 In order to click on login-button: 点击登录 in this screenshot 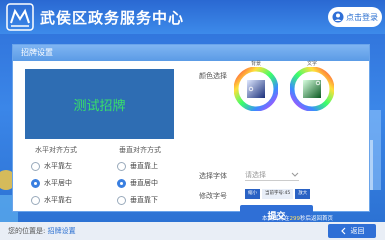, I will do `click(355, 17)`.